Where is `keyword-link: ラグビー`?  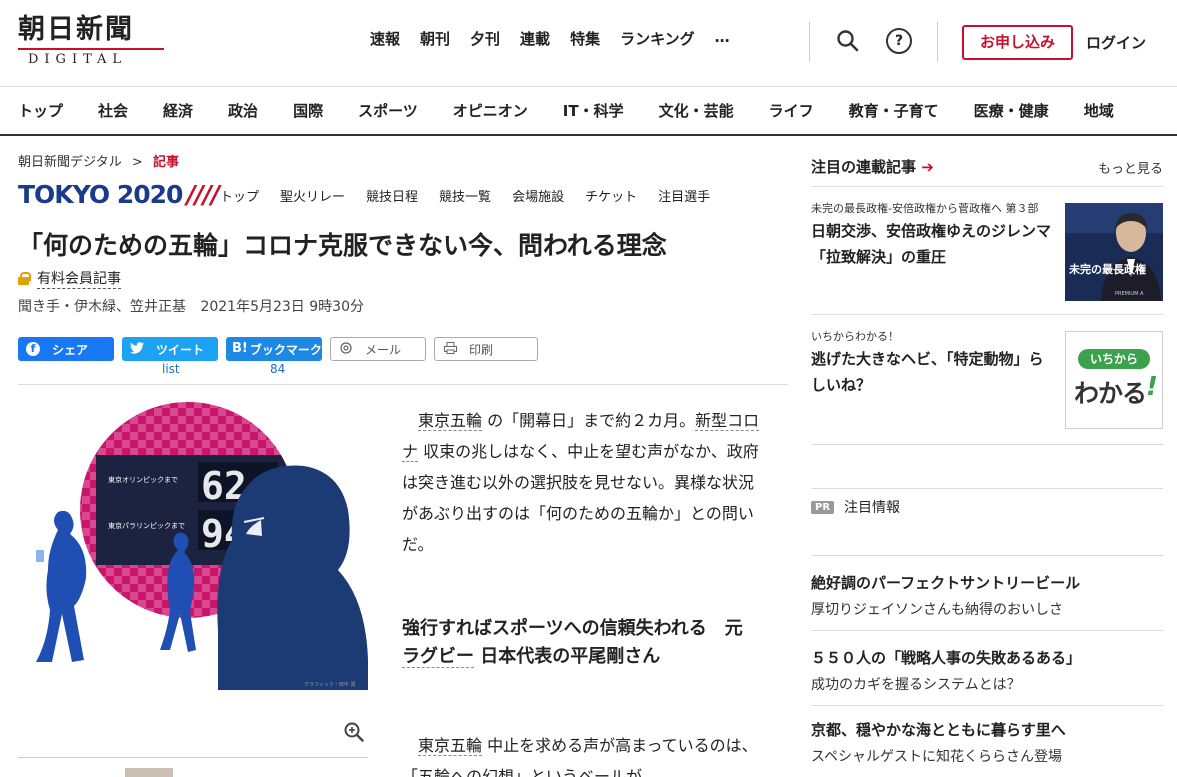
keyword-link: ラグビー is located at coordinates (438, 657).